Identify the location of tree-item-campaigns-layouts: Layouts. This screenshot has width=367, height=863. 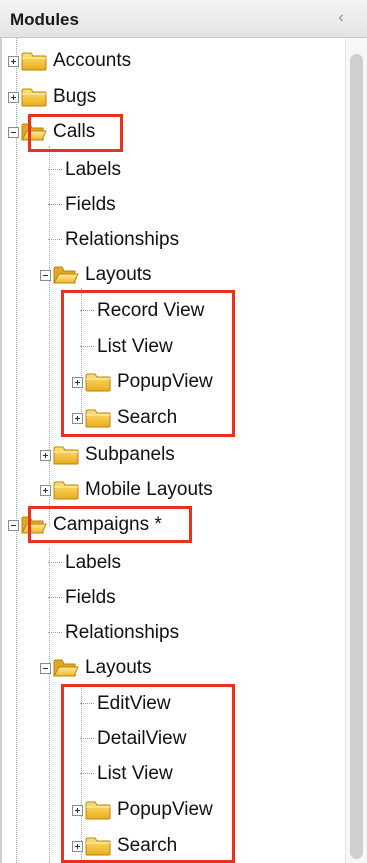
(96, 668).